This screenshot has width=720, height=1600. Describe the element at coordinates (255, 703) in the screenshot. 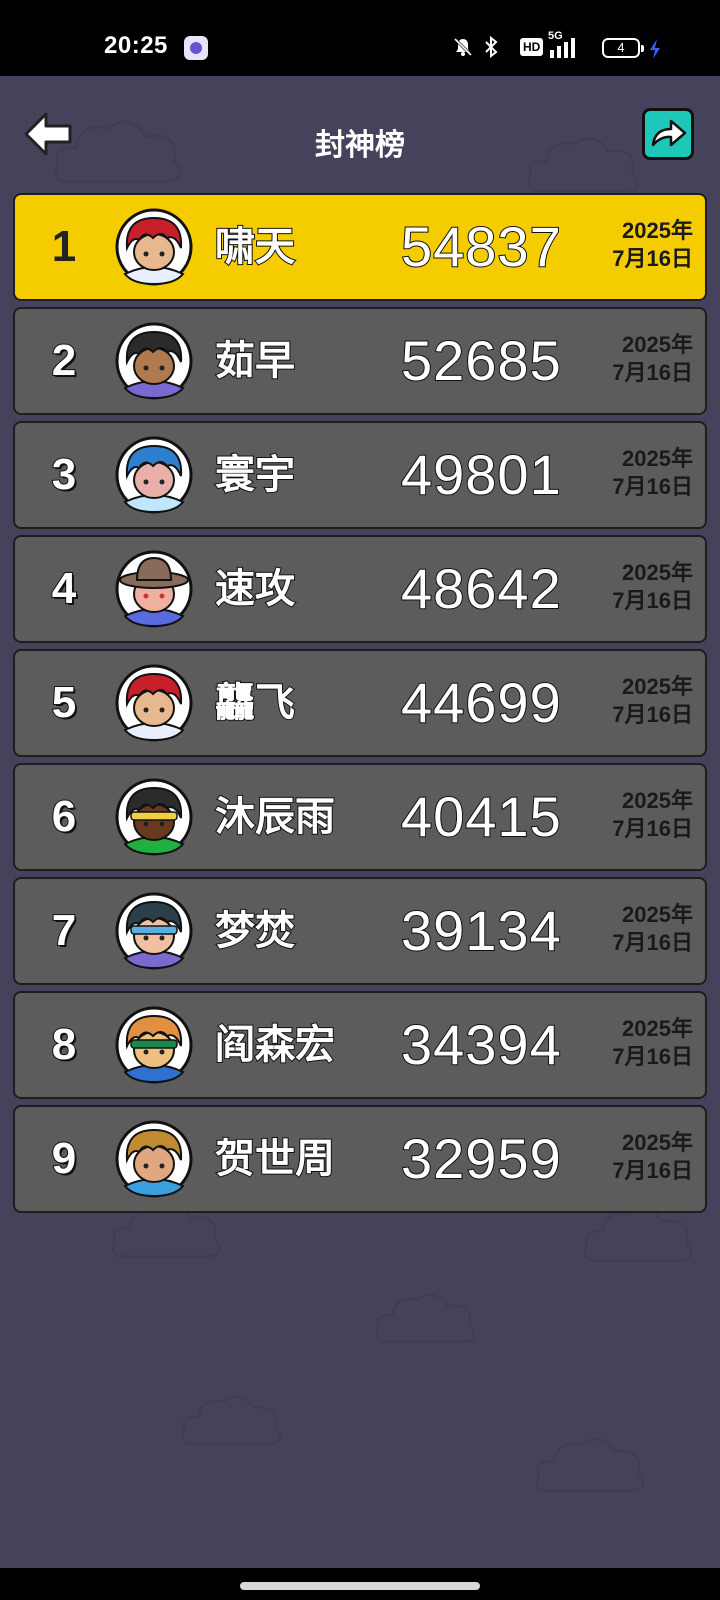

I see `player-name: 龘飞` at that location.